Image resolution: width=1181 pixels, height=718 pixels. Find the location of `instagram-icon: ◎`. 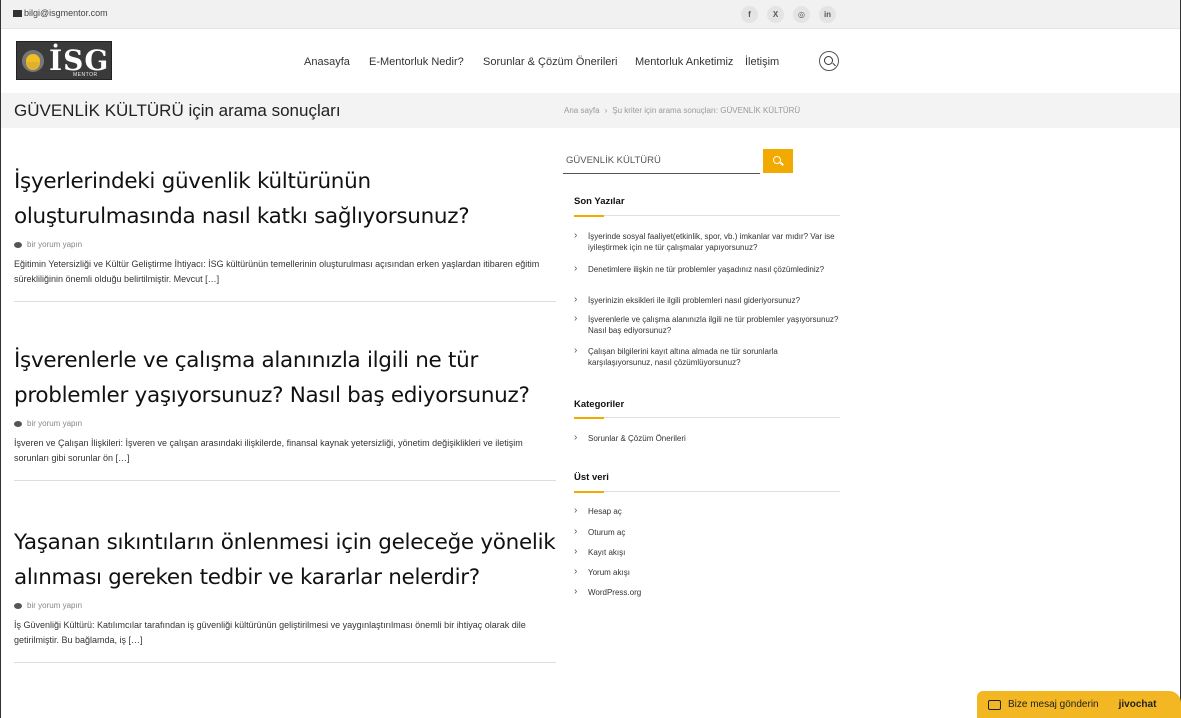

instagram-icon: ◎ is located at coordinates (801, 14).